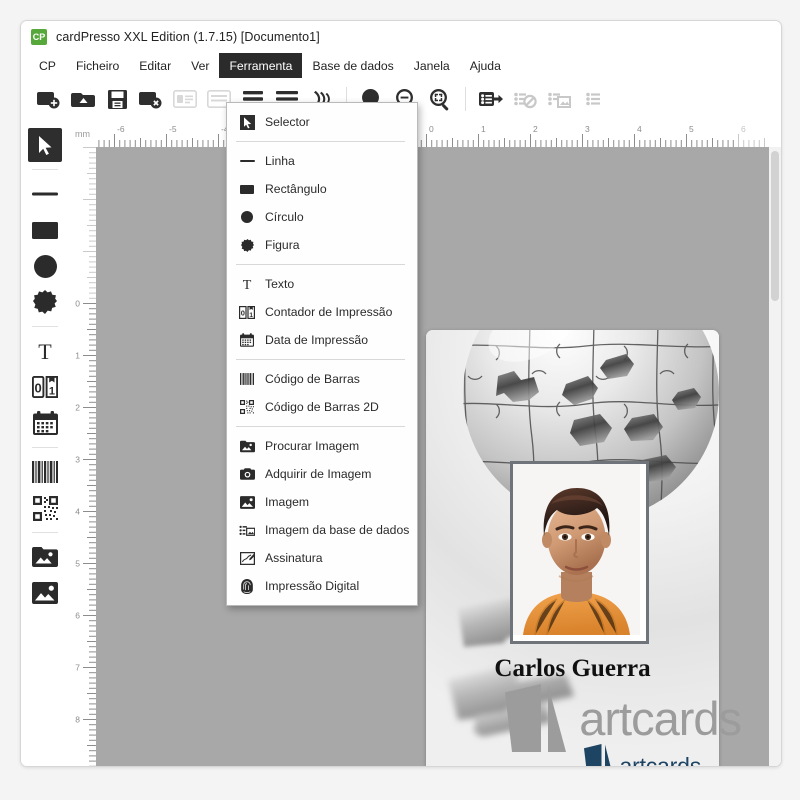 The width and height of the screenshot is (800, 800). What do you see at coordinates (247, 122) in the screenshot?
I see `cursor-arrow-icon` at bounding box center [247, 122].